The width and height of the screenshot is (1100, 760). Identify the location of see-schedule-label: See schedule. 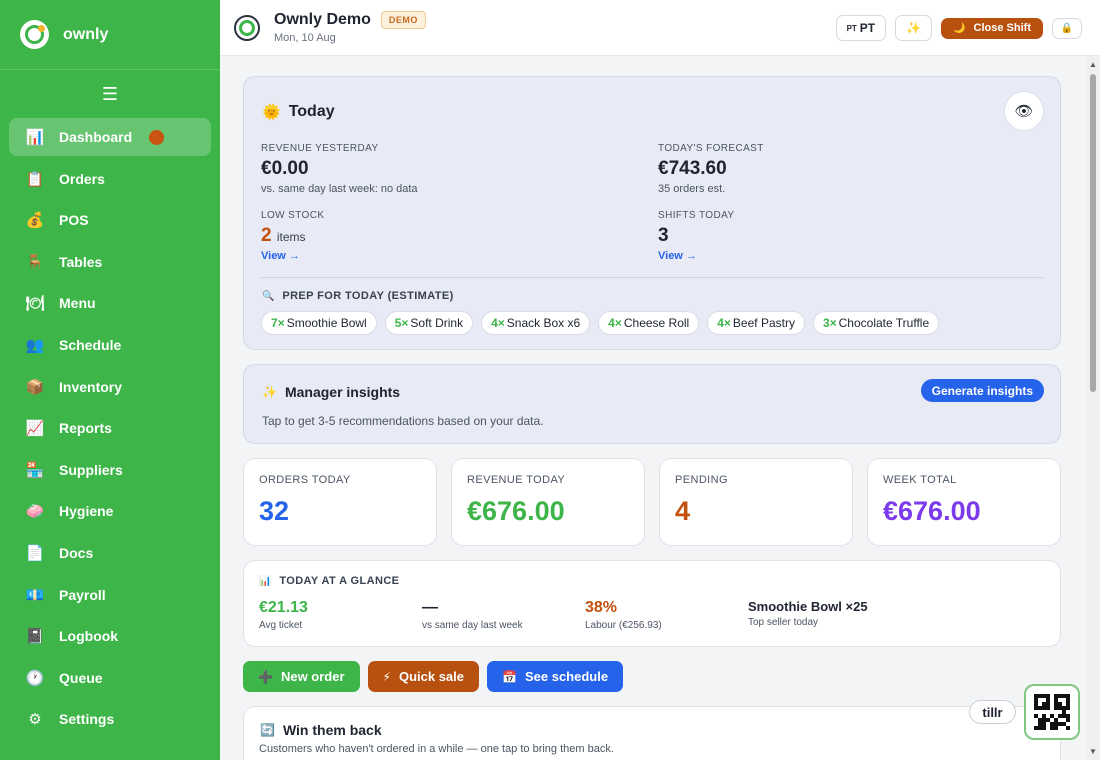
(566, 676).